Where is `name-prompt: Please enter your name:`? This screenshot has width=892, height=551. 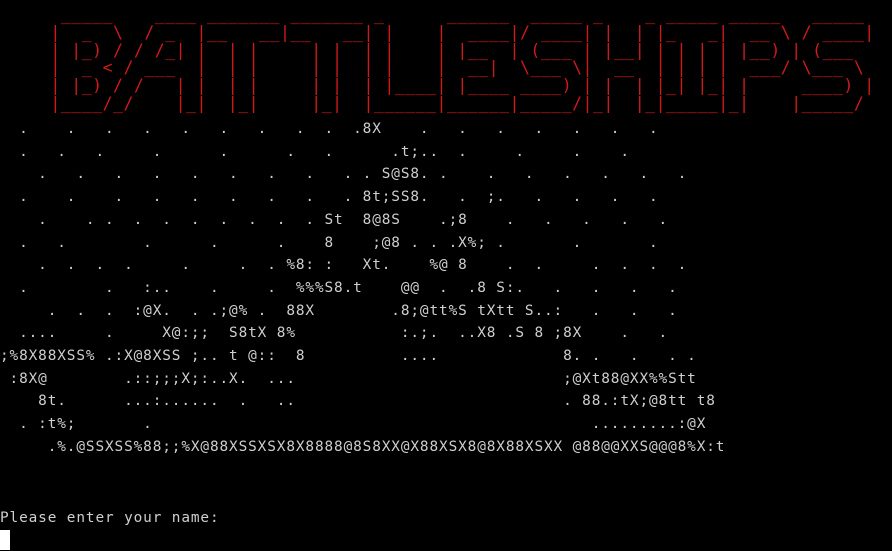 name-prompt: Please enter your name: is located at coordinates (110, 518).